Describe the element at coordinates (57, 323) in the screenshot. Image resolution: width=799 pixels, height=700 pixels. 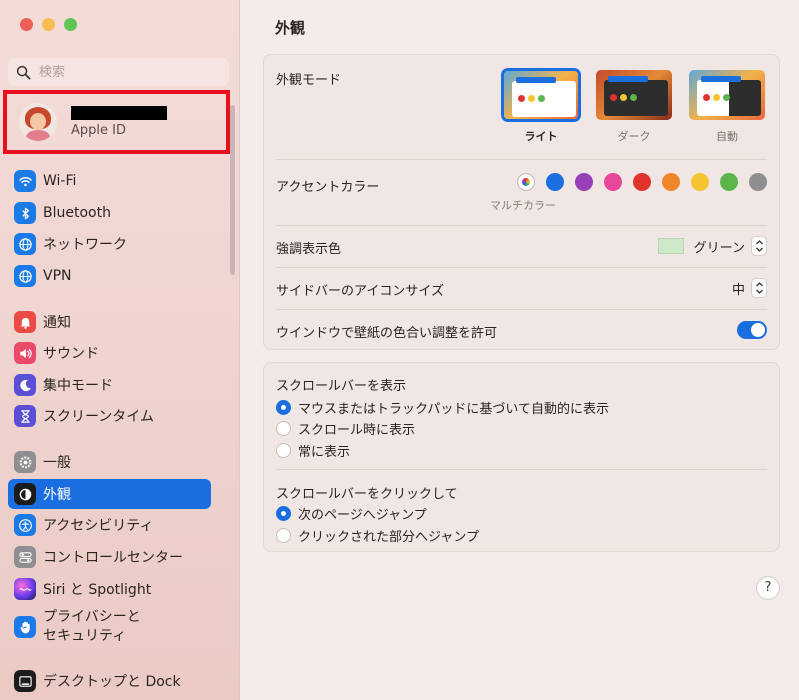
I see `sidebar-item-label: 通知` at that location.